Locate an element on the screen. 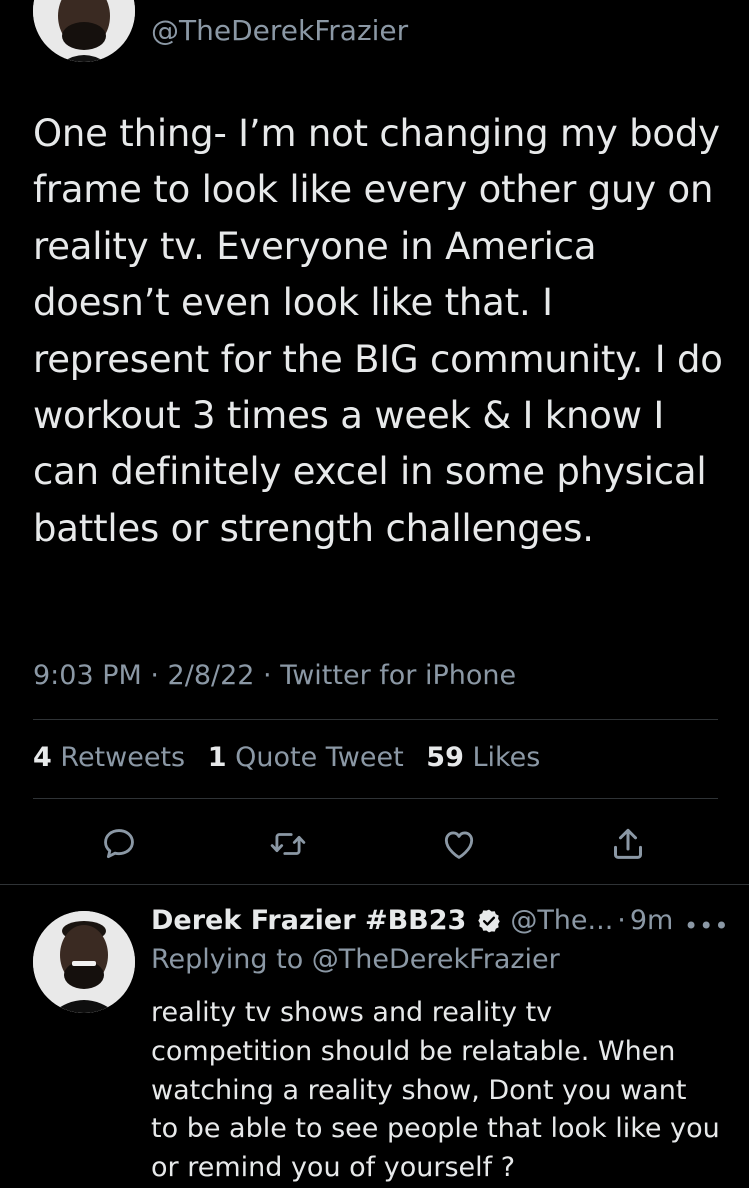 The width and height of the screenshot is (749, 1188). author-avatar is located at coordinates (84, 31).